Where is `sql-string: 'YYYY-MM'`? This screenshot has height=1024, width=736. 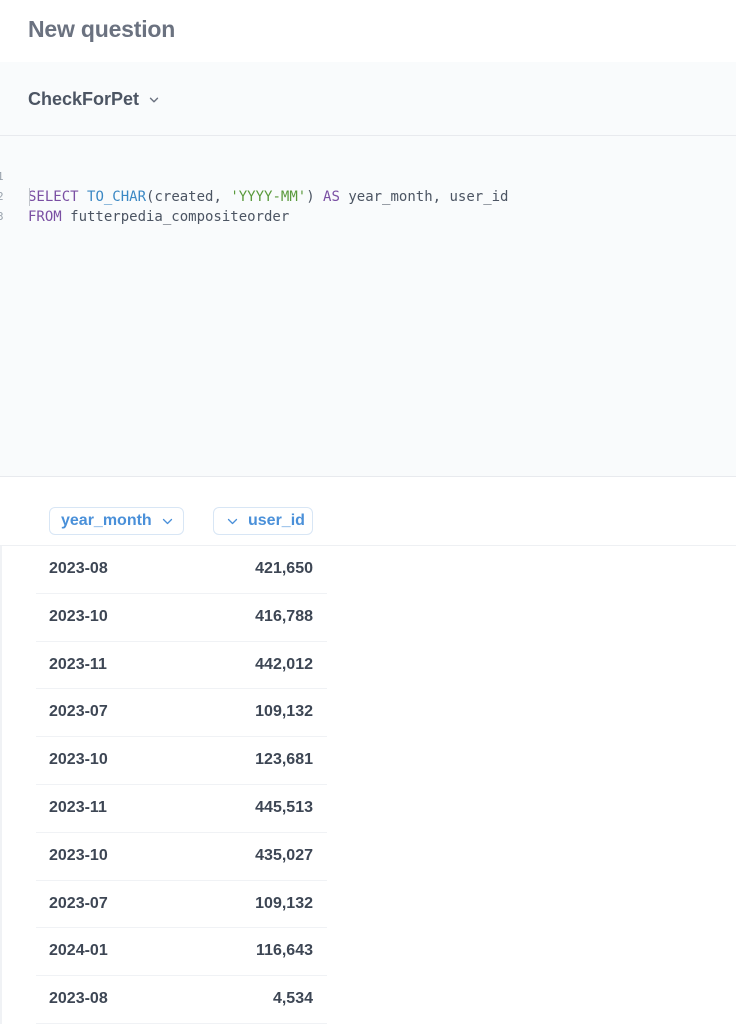
sql-string: 'YYYY-MM' is located at coordinates (268, 197).